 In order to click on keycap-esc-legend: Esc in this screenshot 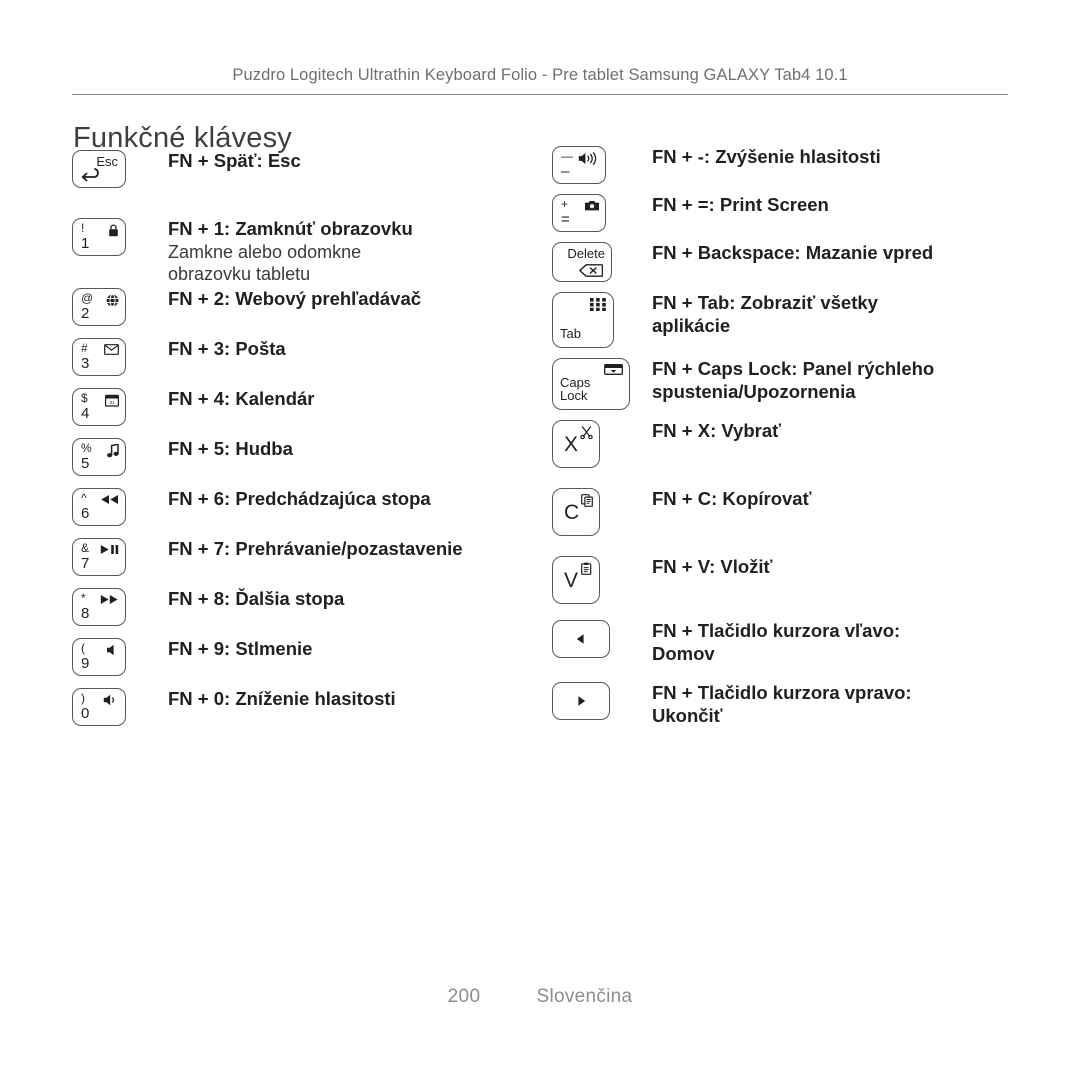, I will do `click(107, 161)`.